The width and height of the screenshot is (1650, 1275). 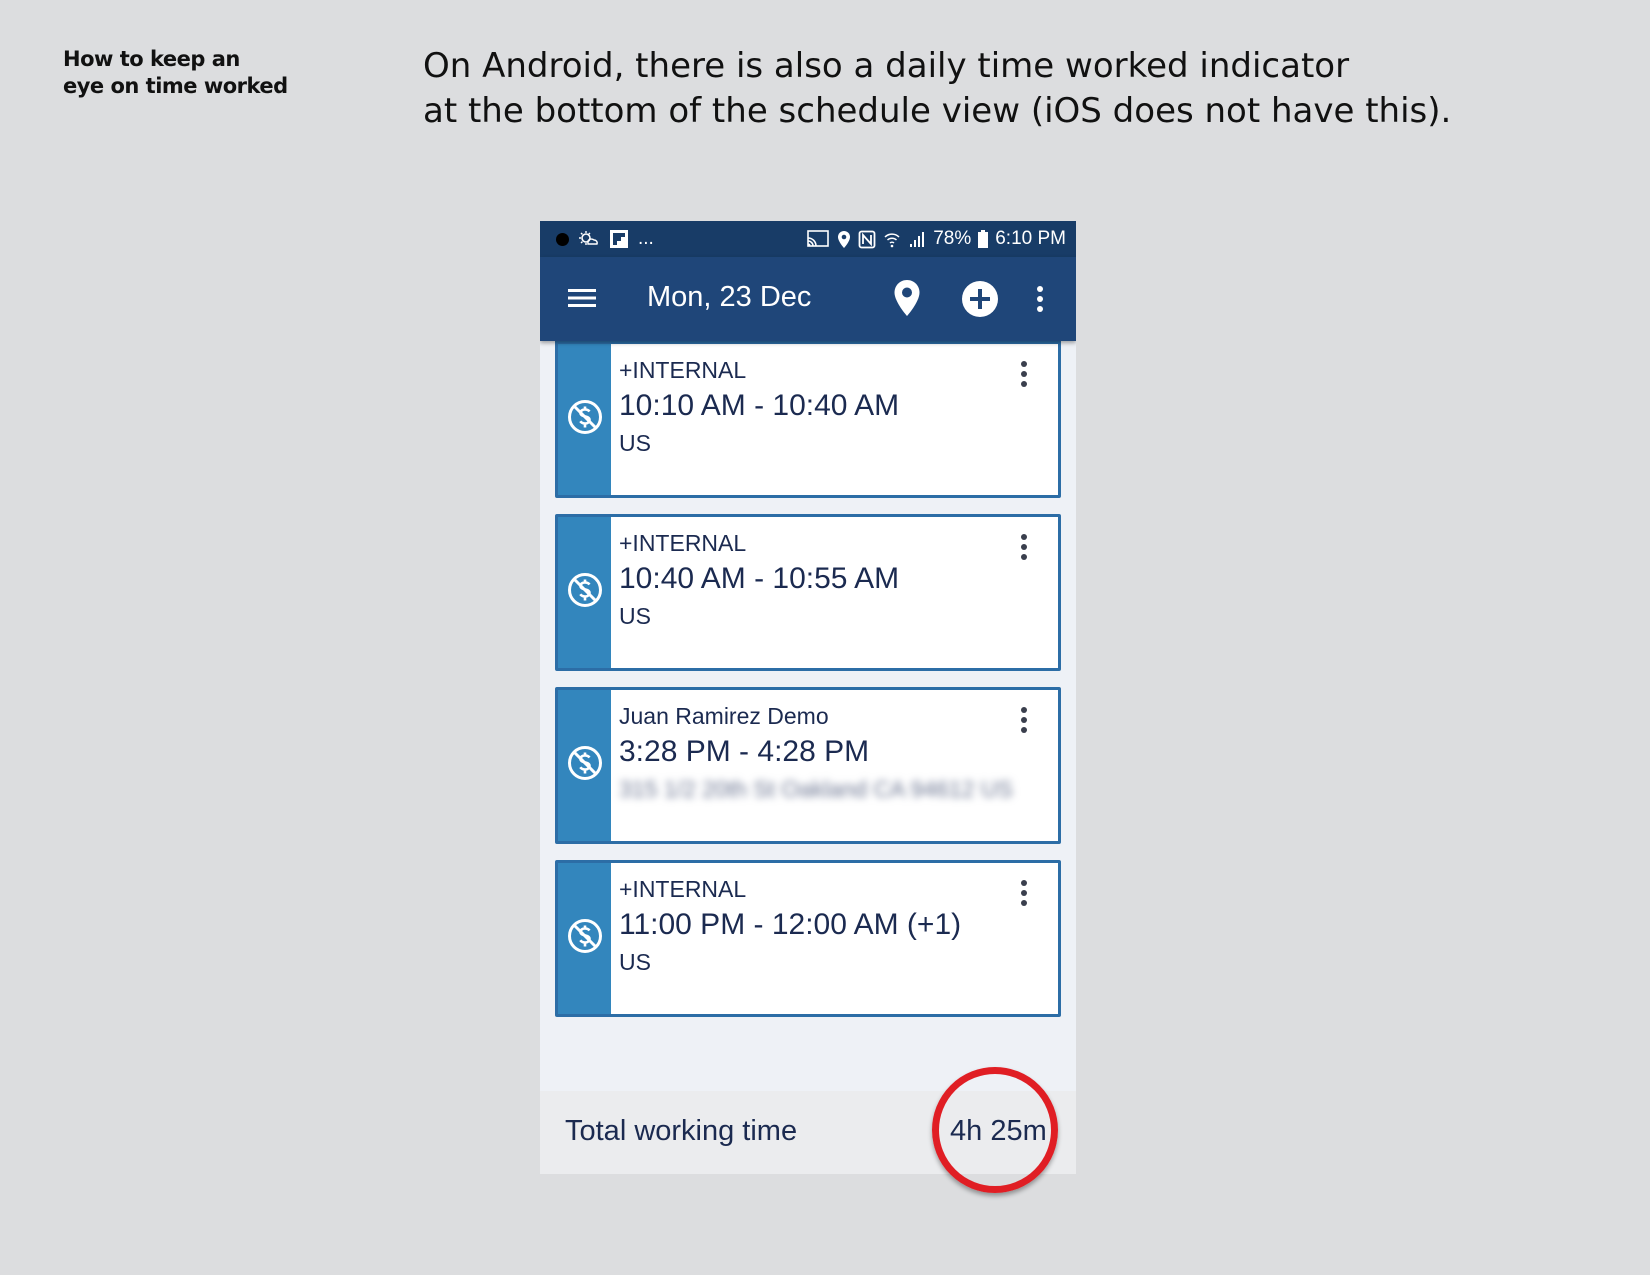 I want to click on battery-icon, so click(x=983, y=239).